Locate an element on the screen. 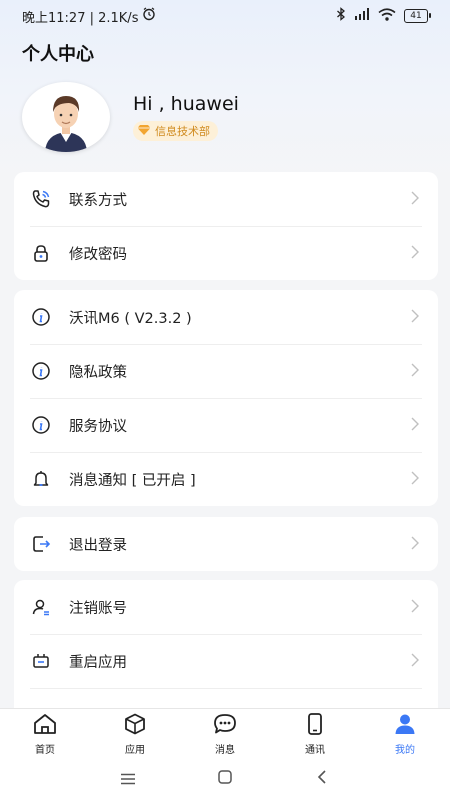 The image size is (450, 800). battery-icon: 41 is located at coordinates (417, 16).